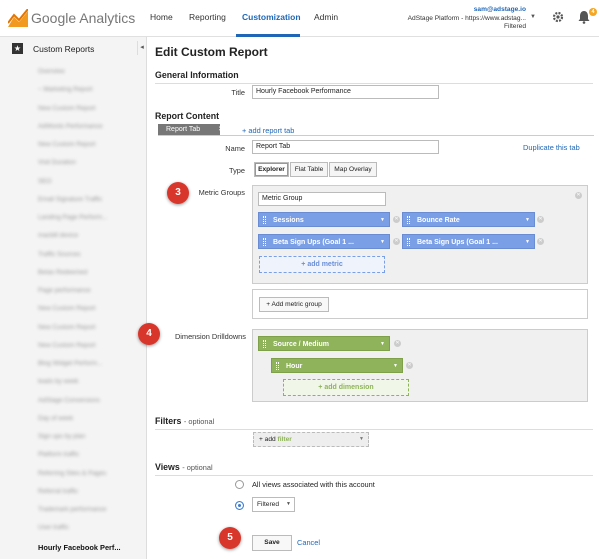 The image size is (599, 559). Describe the element at coordinates (294, 304) in the screenshot. I see `add-metric-group-button: + Add metric group` at that location.